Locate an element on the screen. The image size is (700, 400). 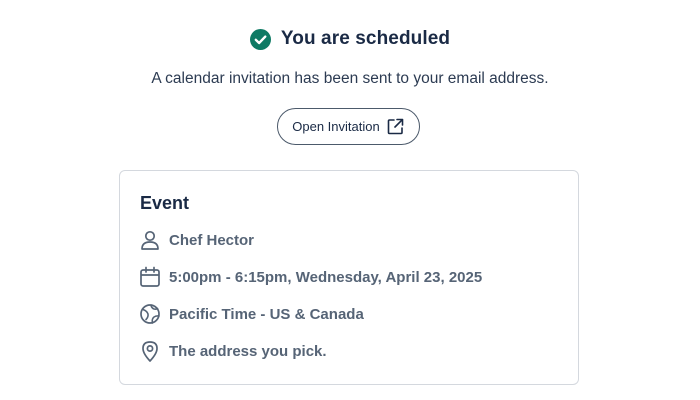
globe-icon is located at coordinates (150, 314).